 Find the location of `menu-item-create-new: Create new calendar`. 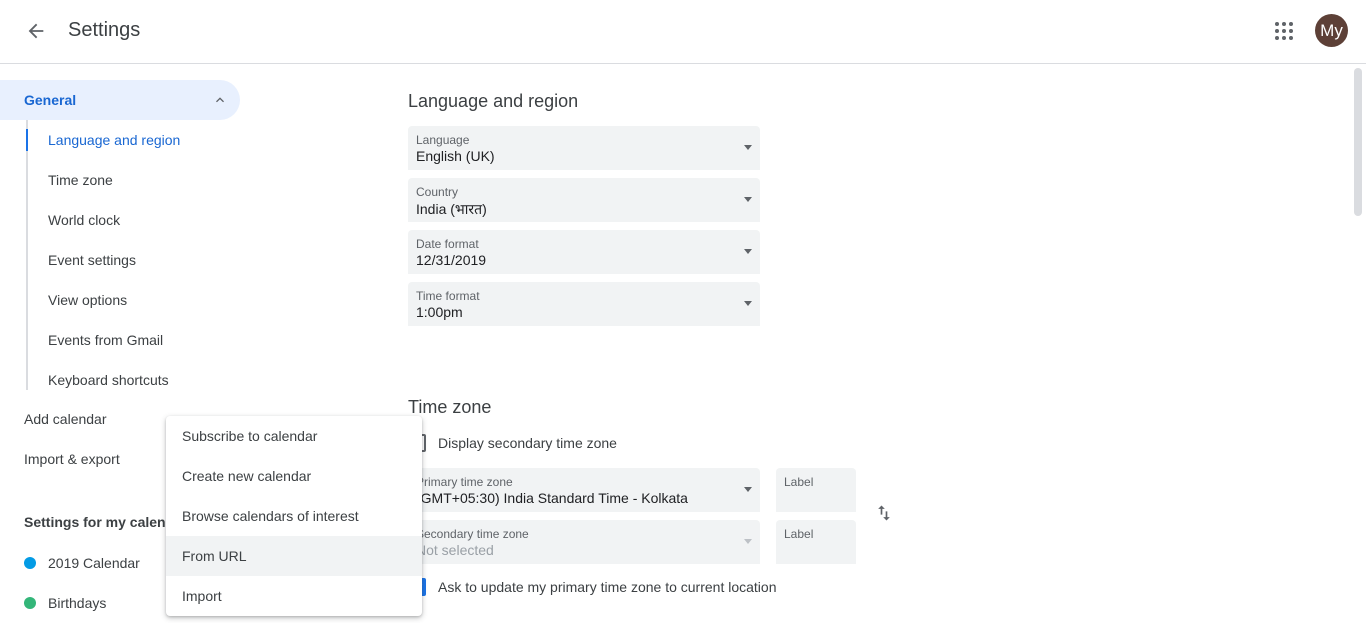

menu-item-create-new: Create new calendar is located at coordinates (294, 476).